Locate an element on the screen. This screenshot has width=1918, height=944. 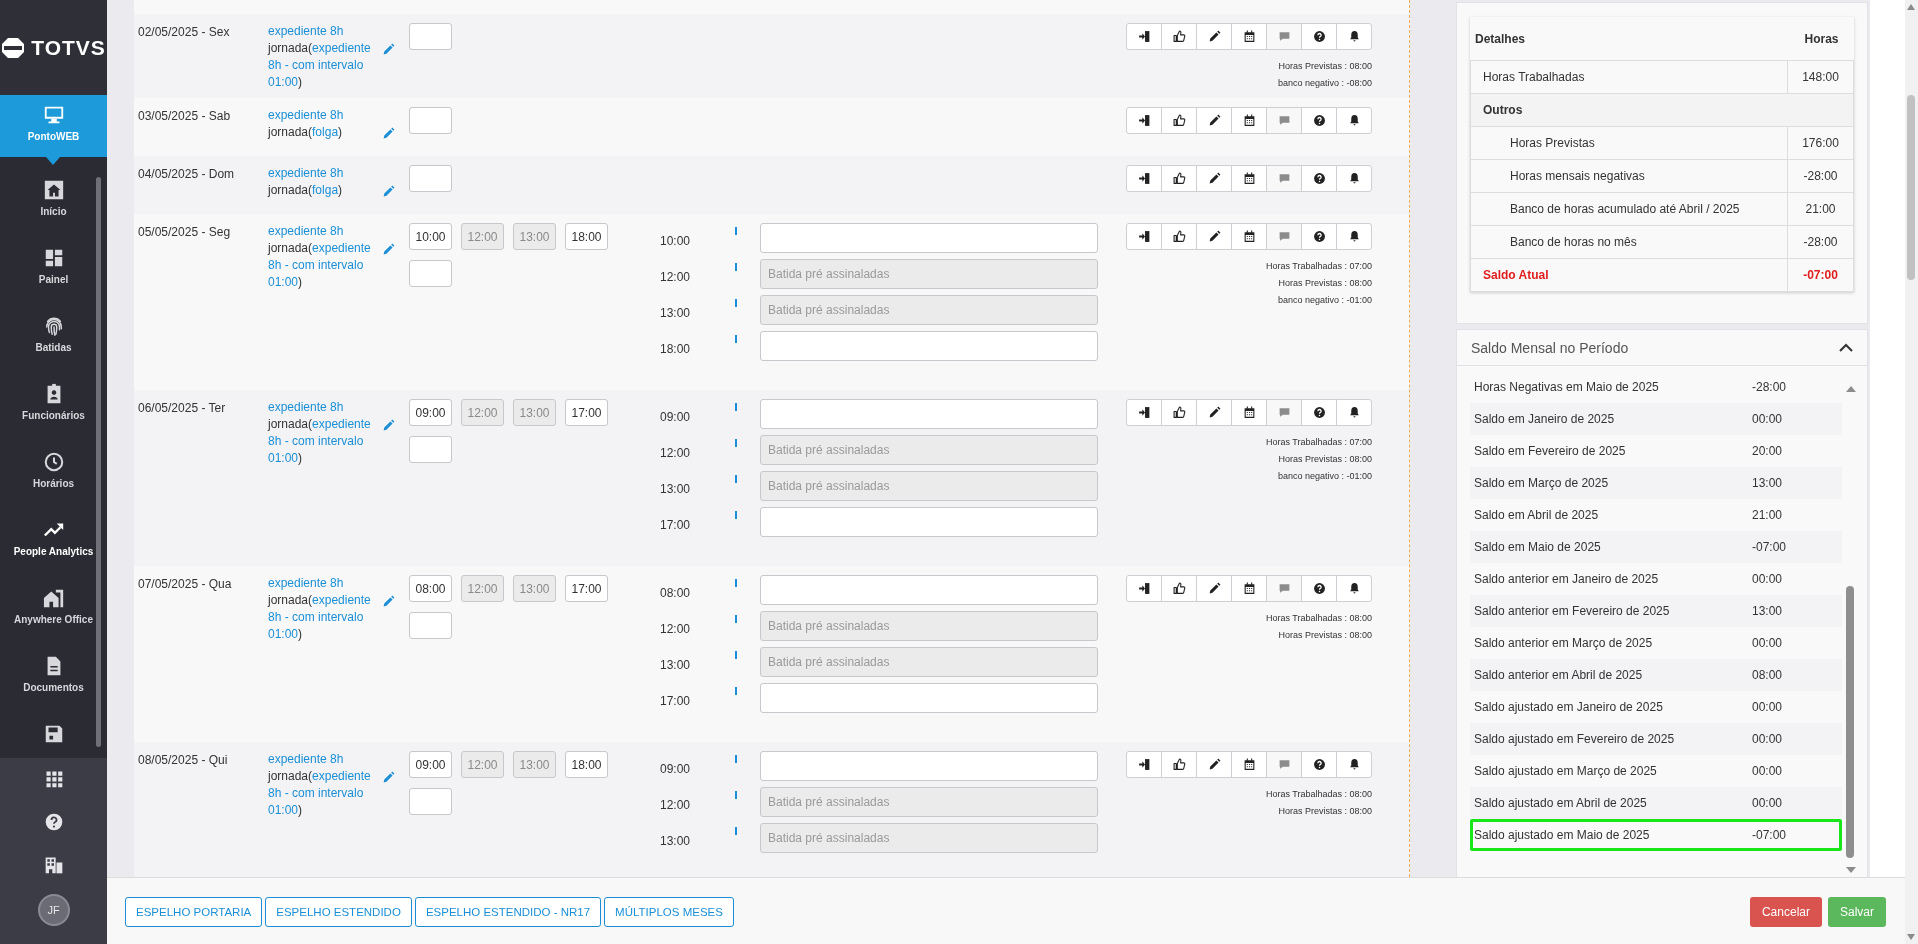
nav-item: Painel is located at coordinates (53, 259).